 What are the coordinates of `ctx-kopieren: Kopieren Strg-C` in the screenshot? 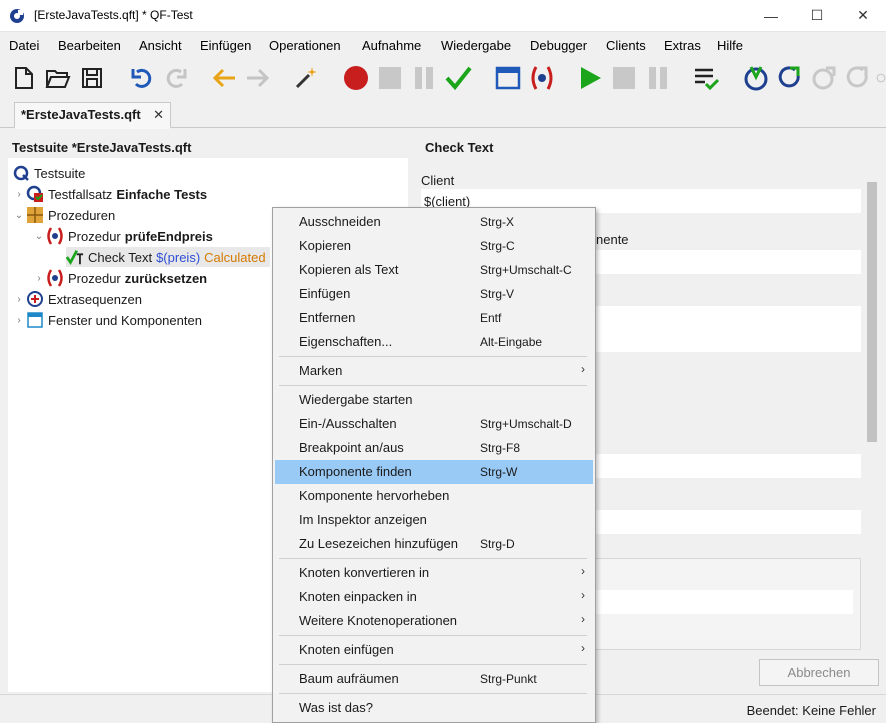 It's located at (434, 246).